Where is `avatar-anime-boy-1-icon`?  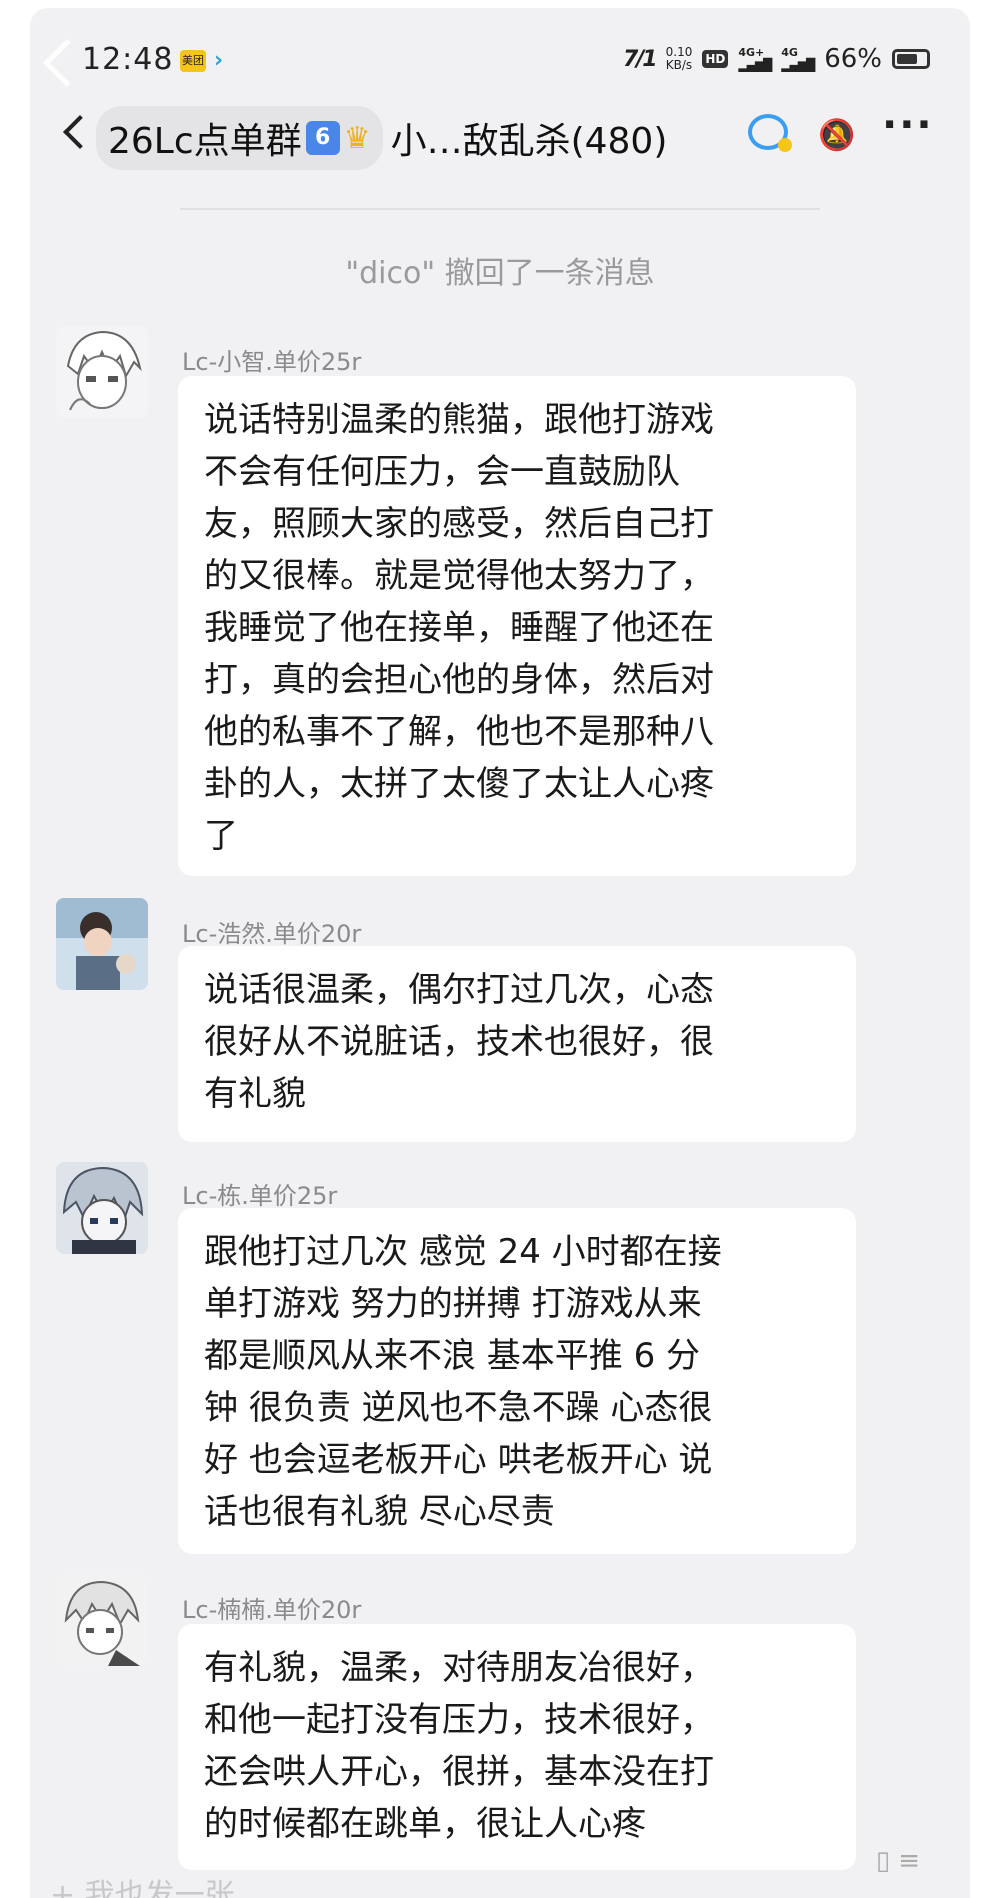
avatar-anime-boy-1-icon is located at coordinates (102, 372).